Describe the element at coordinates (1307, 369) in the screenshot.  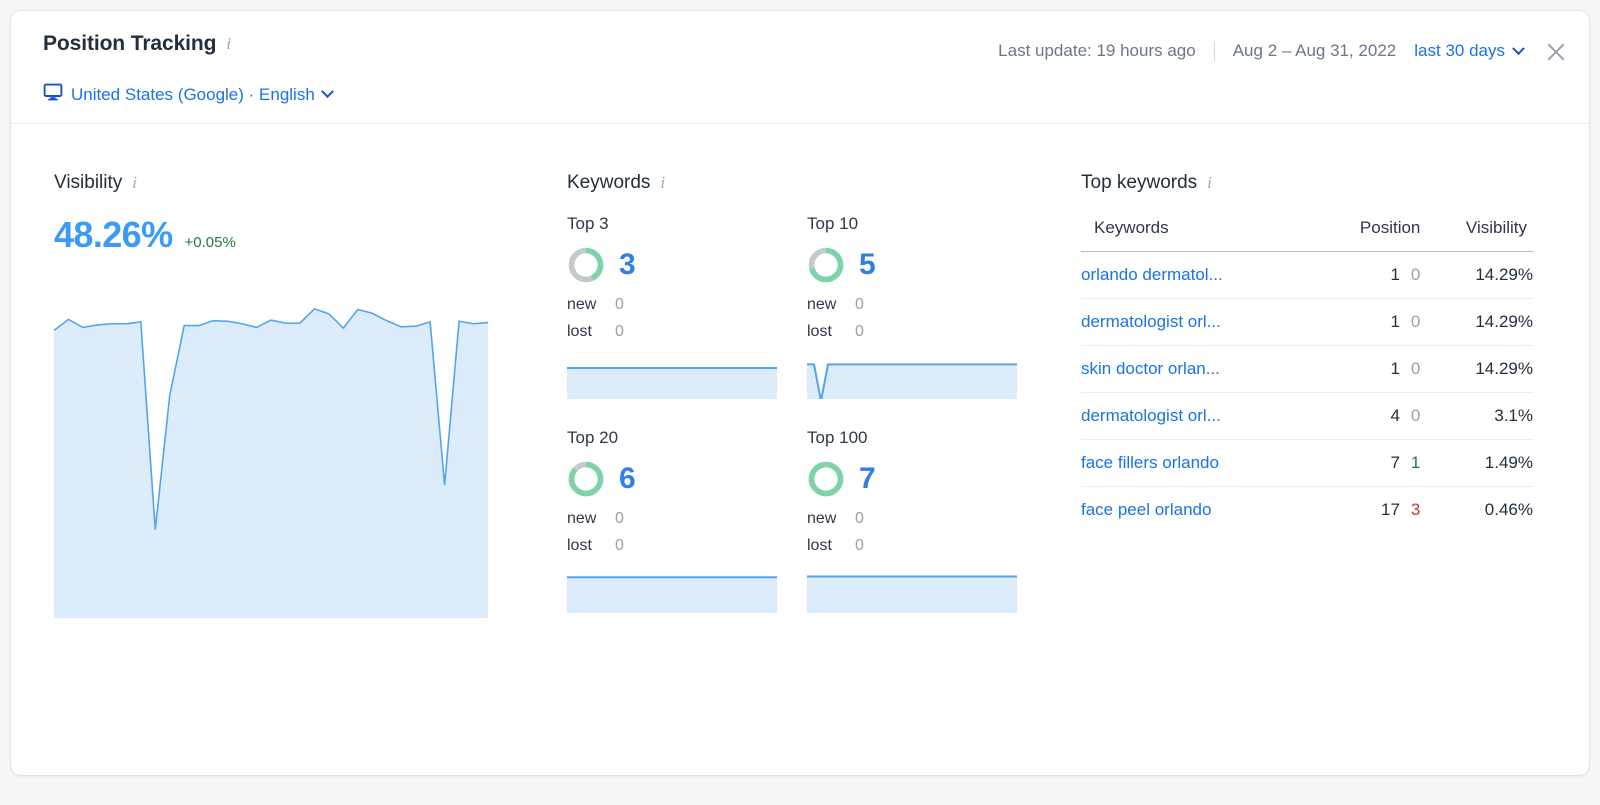
I see `table-row: skin doctor orlan... 1 0 14.29%` at that location.